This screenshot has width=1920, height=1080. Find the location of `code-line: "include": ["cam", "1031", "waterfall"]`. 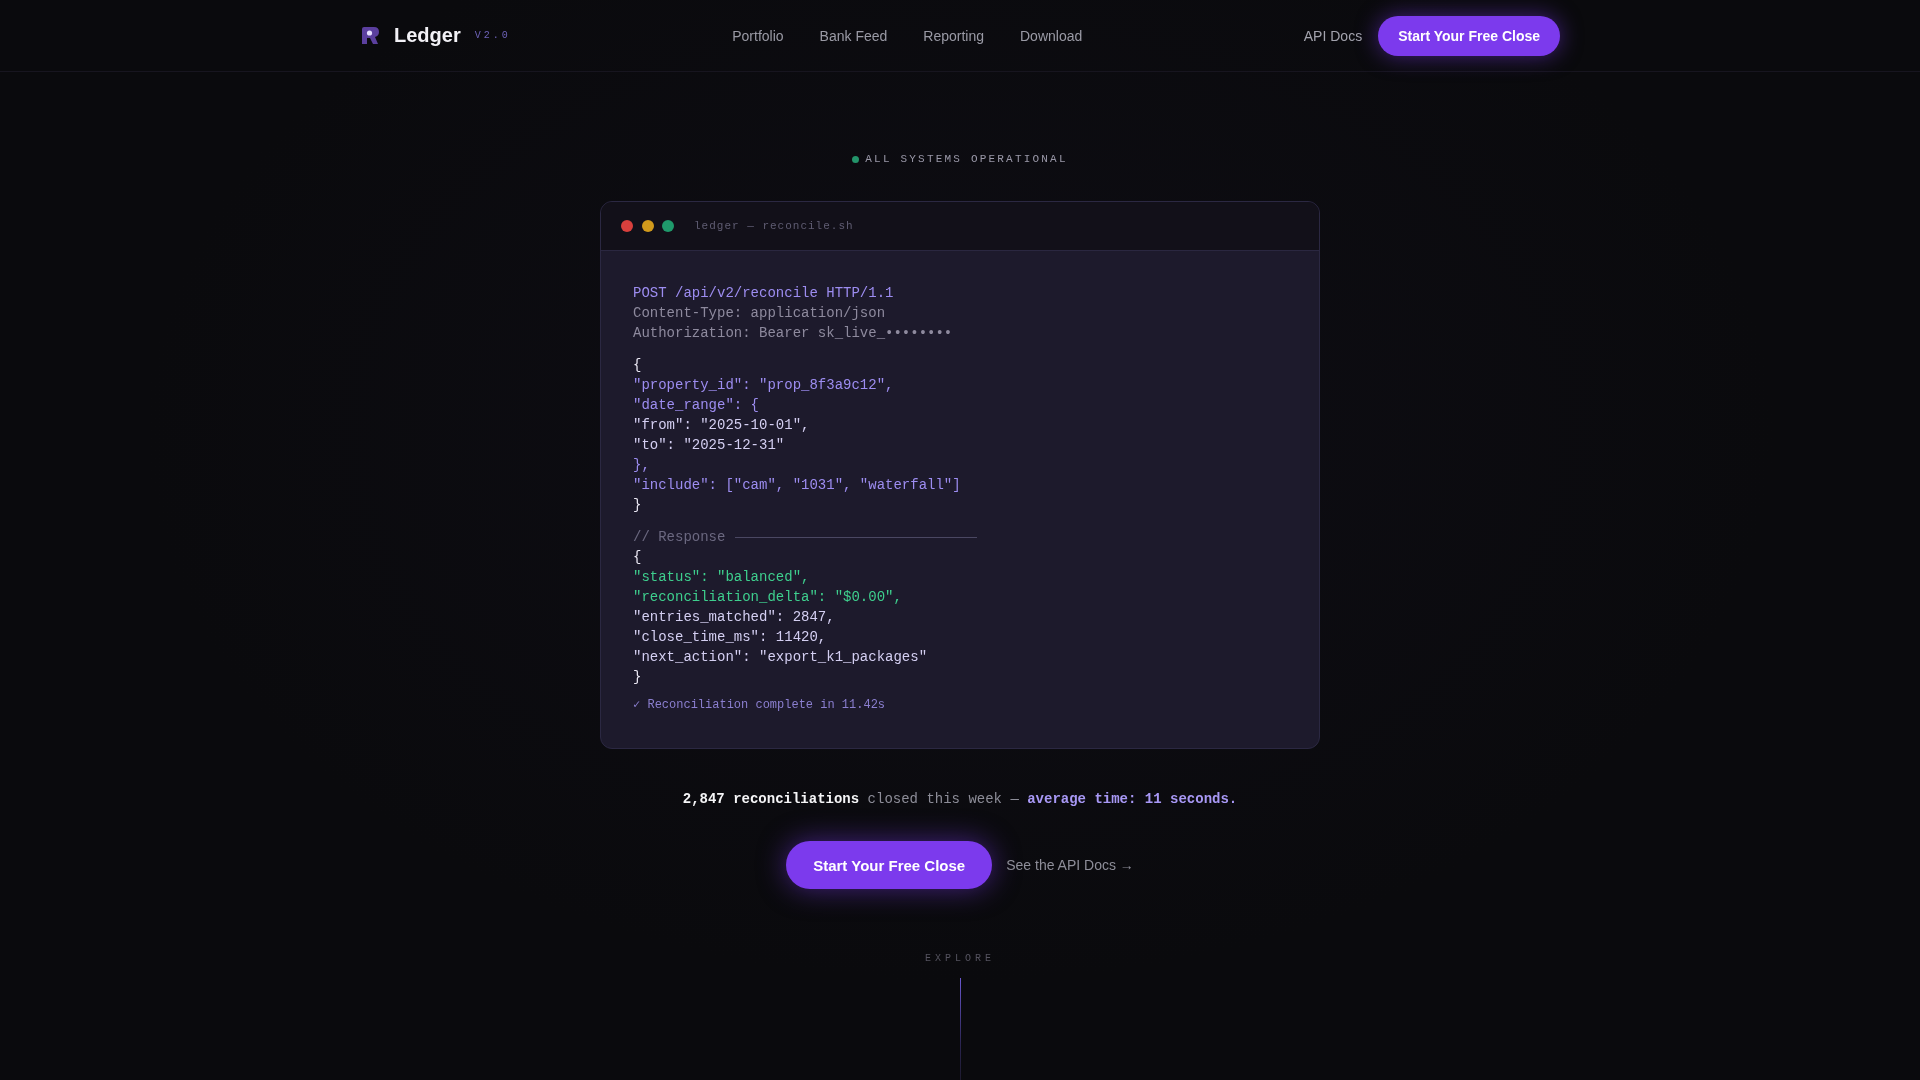

code-line: "include": ["cam", "1031", "waterfall"] is located at coordinates (797, 485).